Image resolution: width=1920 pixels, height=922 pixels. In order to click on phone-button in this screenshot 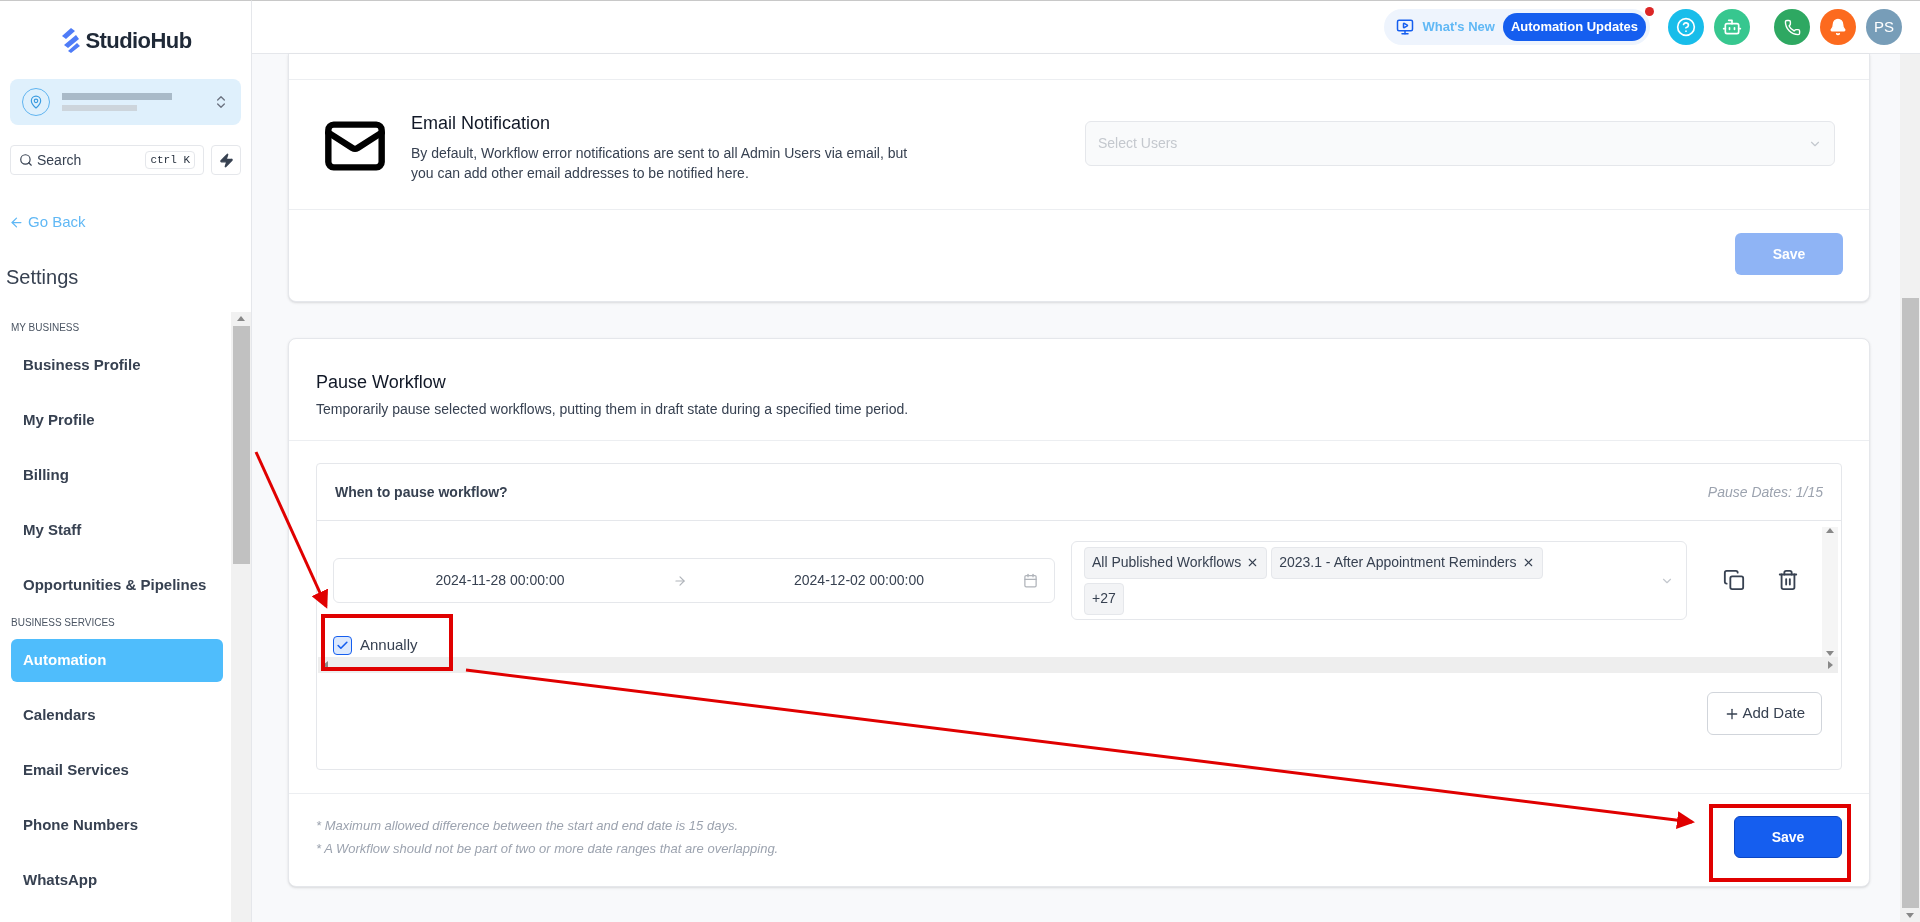, I will do `click(1792, 27)`.